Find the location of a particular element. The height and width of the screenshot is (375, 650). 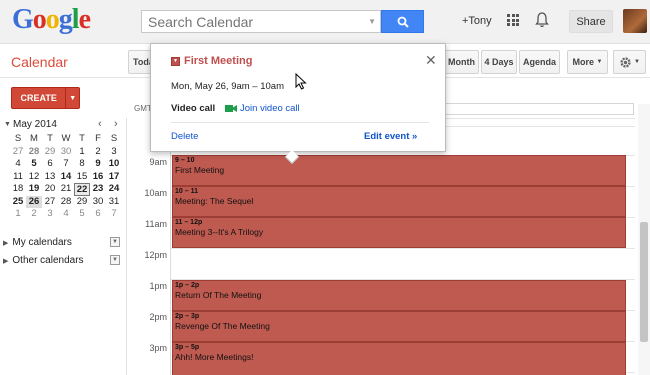

mini-calendar-day: 24 is located at coordinates (114, 189).